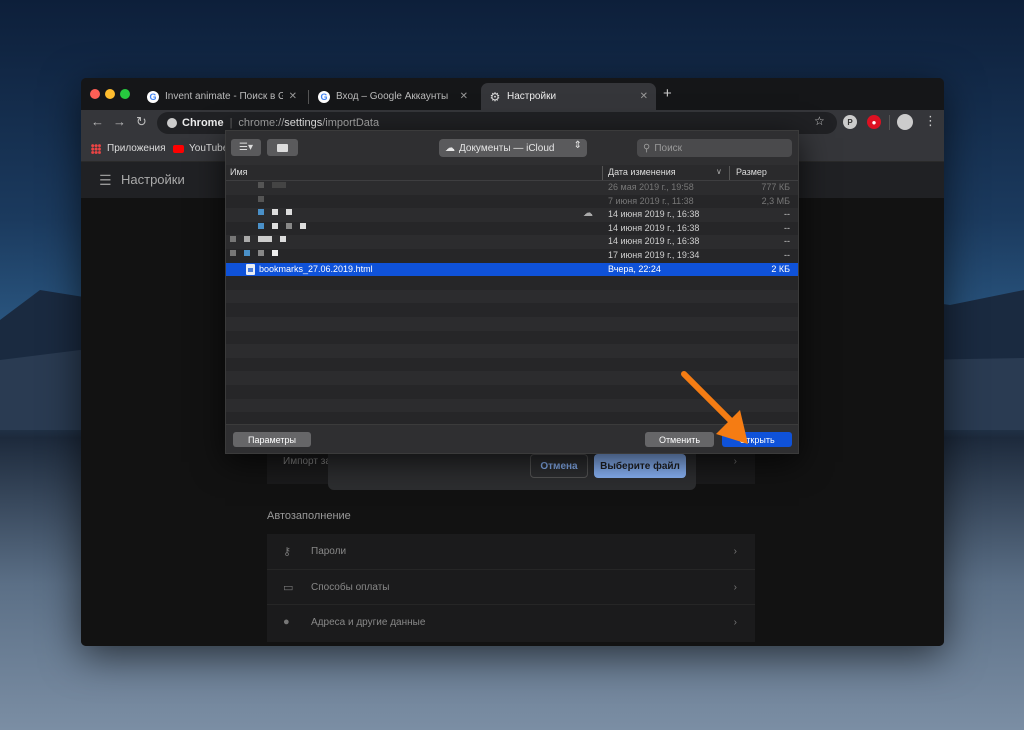 This screenshot has height=730, width=1024. What do you see at coordinates (368, 622) in the screenshot?
I see `row-label: Адреса и другие данные` at bounding box center [368, 622].